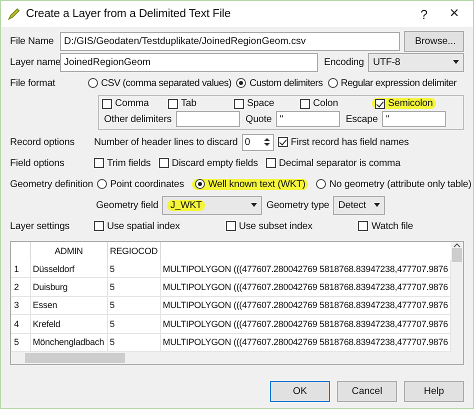 This screenshot has width=474, height=409. I want to click on horizontal-scrollbar, so click(237, 358).